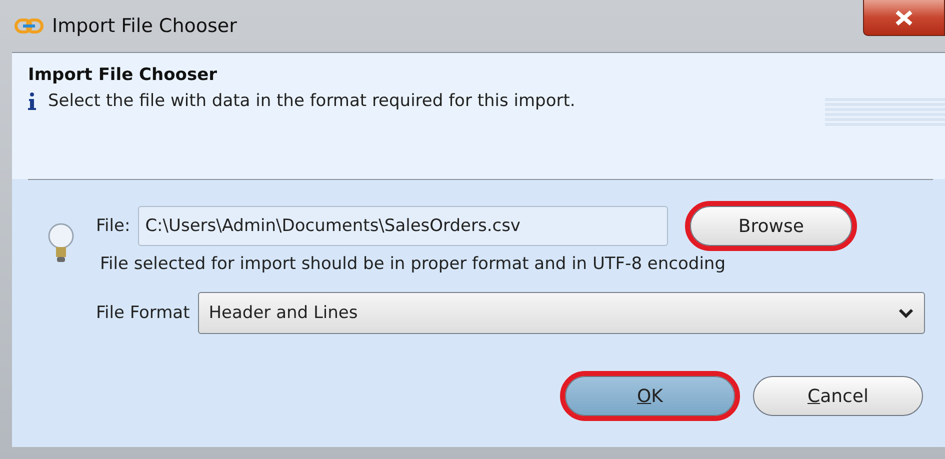  I want to click on cancel-button: Cancel, so click(838, 396).